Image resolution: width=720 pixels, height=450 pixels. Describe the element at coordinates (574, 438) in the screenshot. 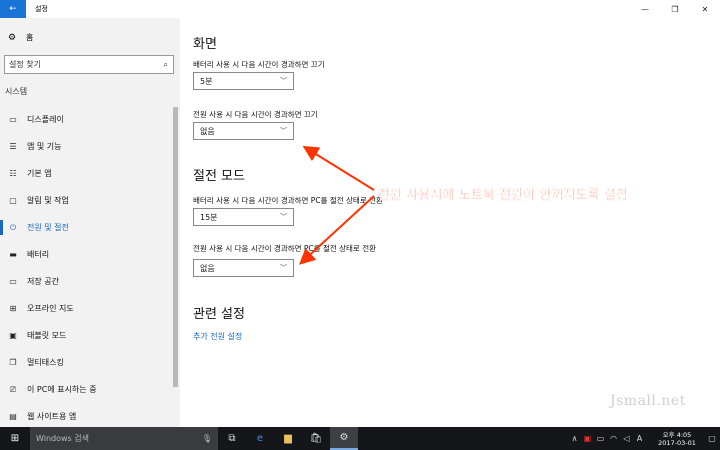

I see `tray-up-arrow-icon: ∧` at that location.